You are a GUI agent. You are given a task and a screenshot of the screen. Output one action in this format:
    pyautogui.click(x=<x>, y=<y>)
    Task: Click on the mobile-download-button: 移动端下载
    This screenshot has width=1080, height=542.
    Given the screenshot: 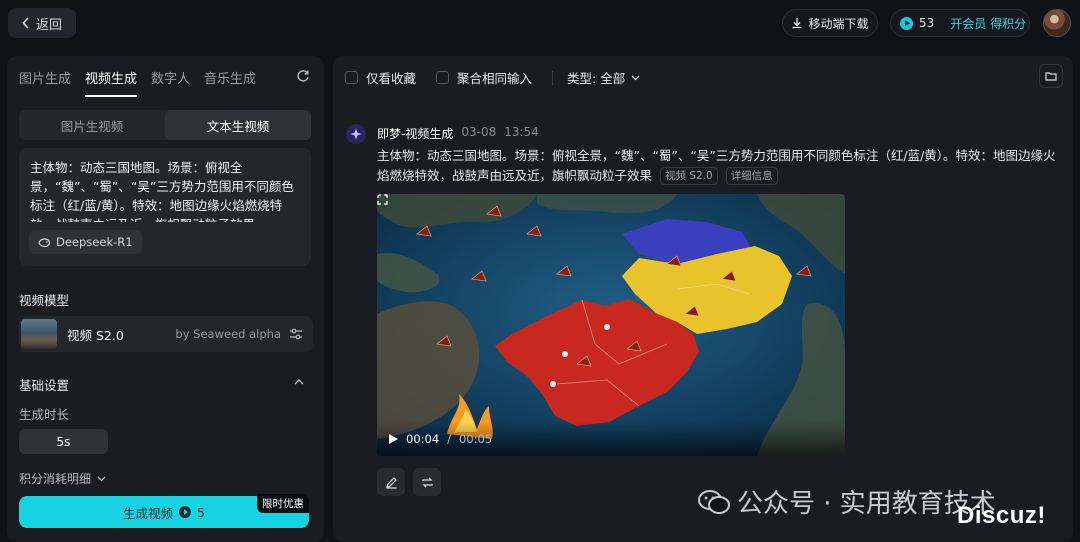 What is the action you would take?
    pyautogui.click(x=830, y=23)
    